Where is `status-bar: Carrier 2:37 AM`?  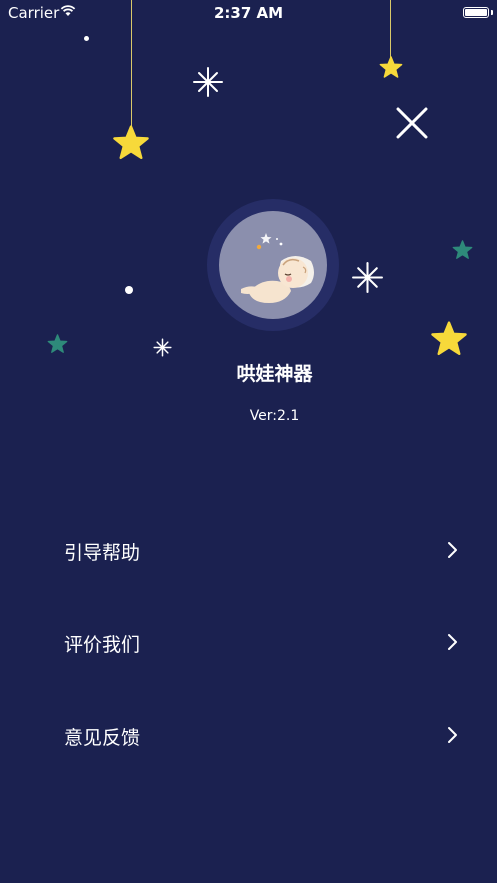
status-bar: Carrier 2:37 AM is located at coordinates (248, 13).